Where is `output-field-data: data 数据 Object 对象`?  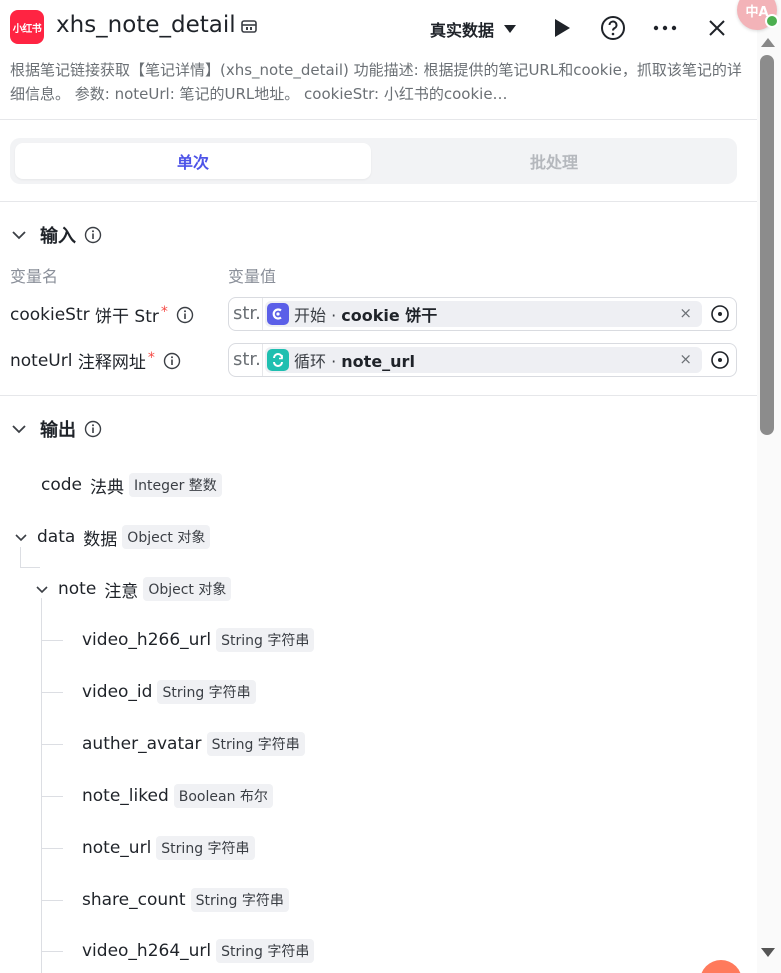
output-field-data: data 数据 Object 对象 is located at coordinates (112, 537).